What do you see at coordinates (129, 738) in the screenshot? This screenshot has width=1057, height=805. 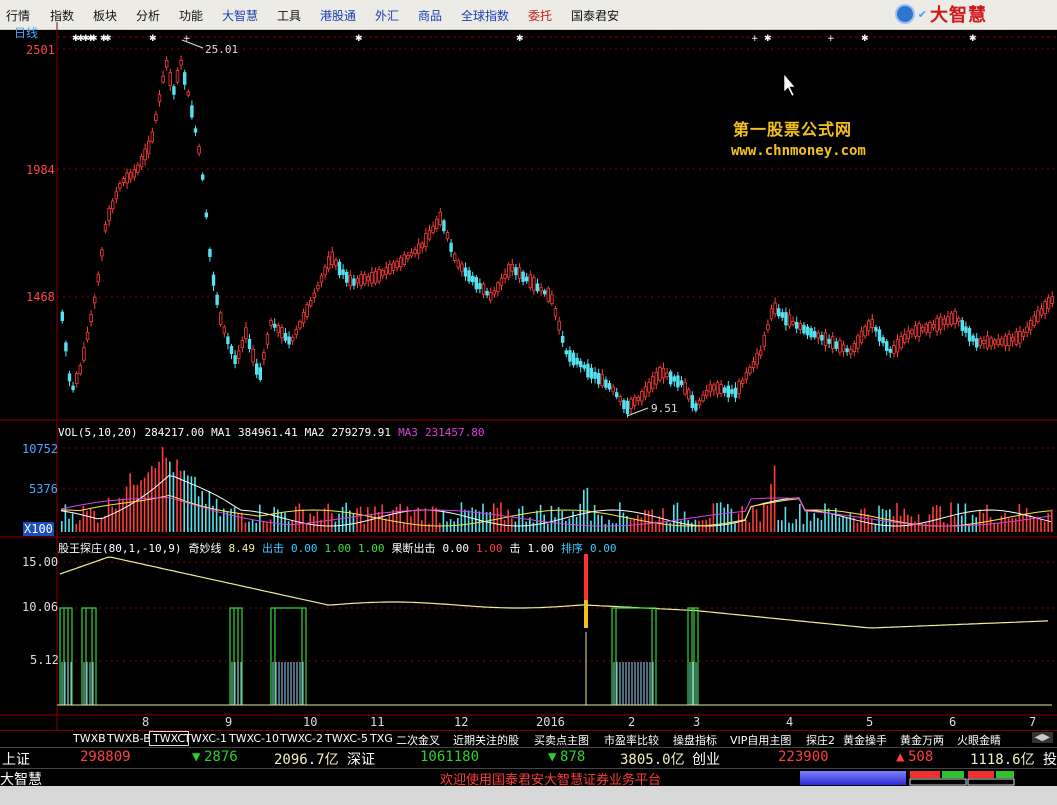 I see `indicator-tab: TWXB-B` at bounding box center [129, 738].